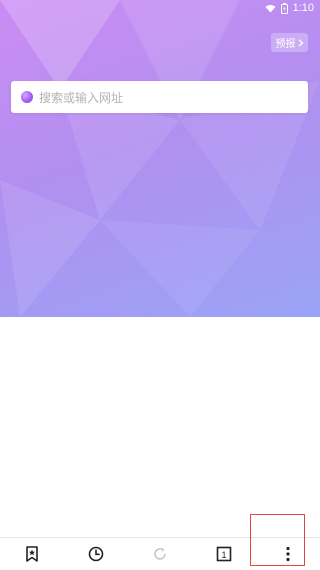 This screenshot has height=570, width=320. What do you see at coordinates (289, 8) in the screenshot?
I see `status-icons: 1:10` at bounding box center [289, 8].